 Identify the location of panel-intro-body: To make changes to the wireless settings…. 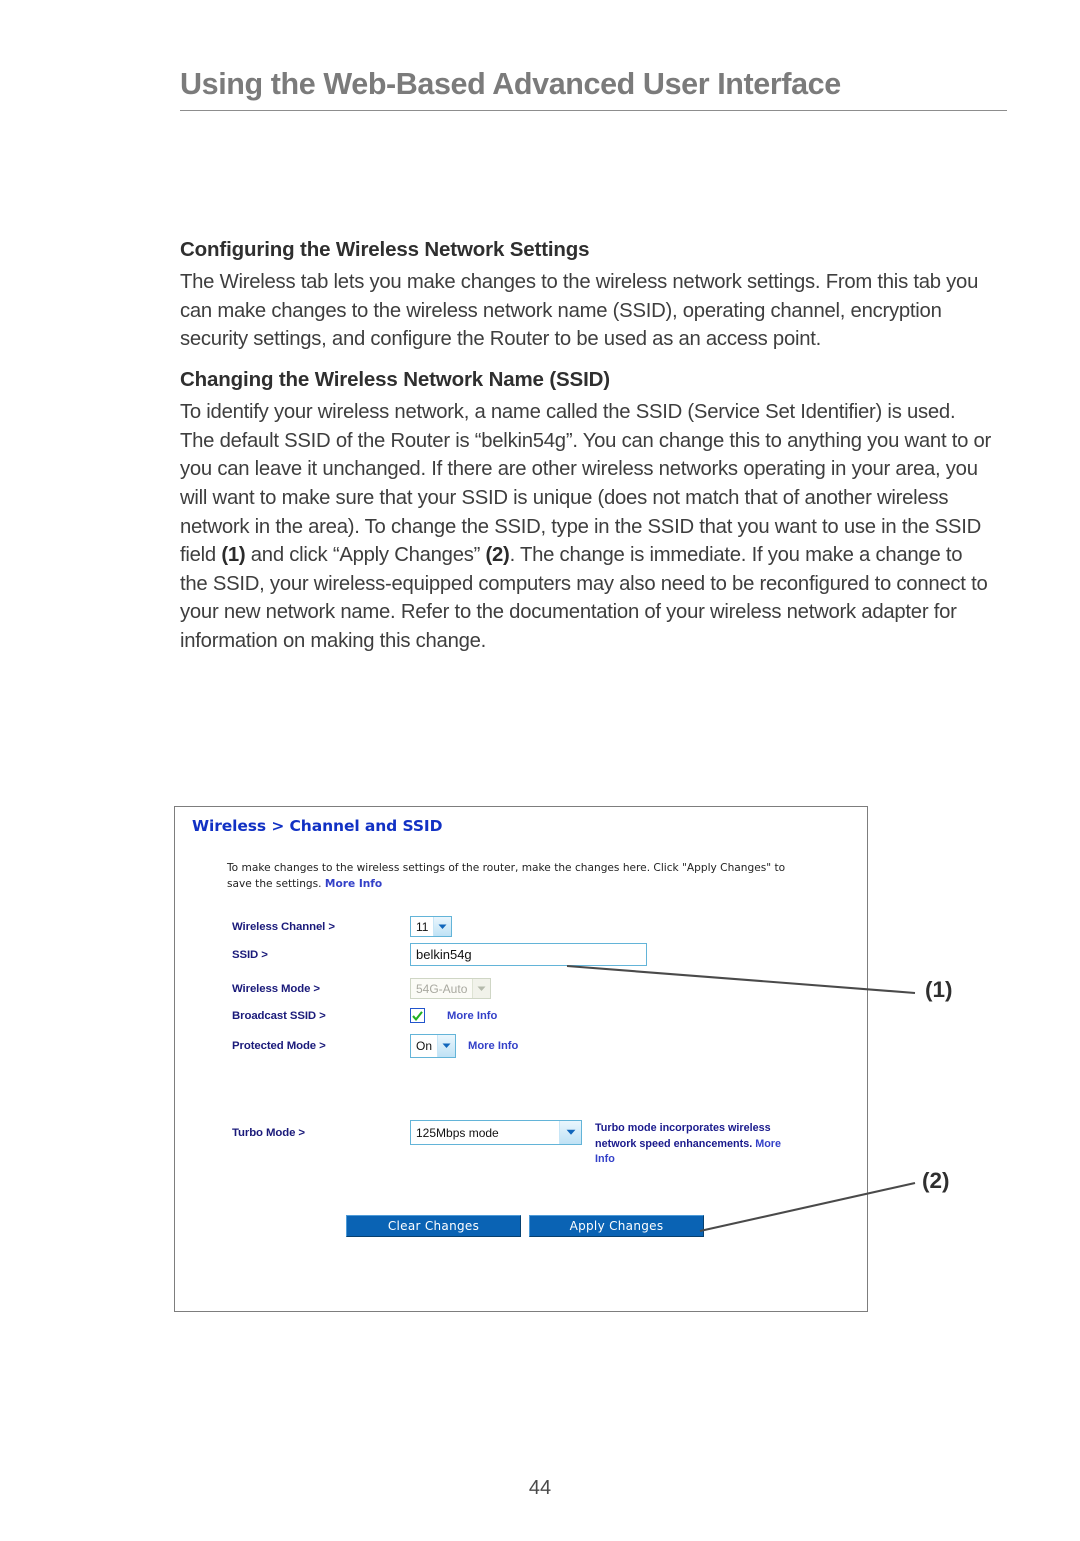
(506, 876).